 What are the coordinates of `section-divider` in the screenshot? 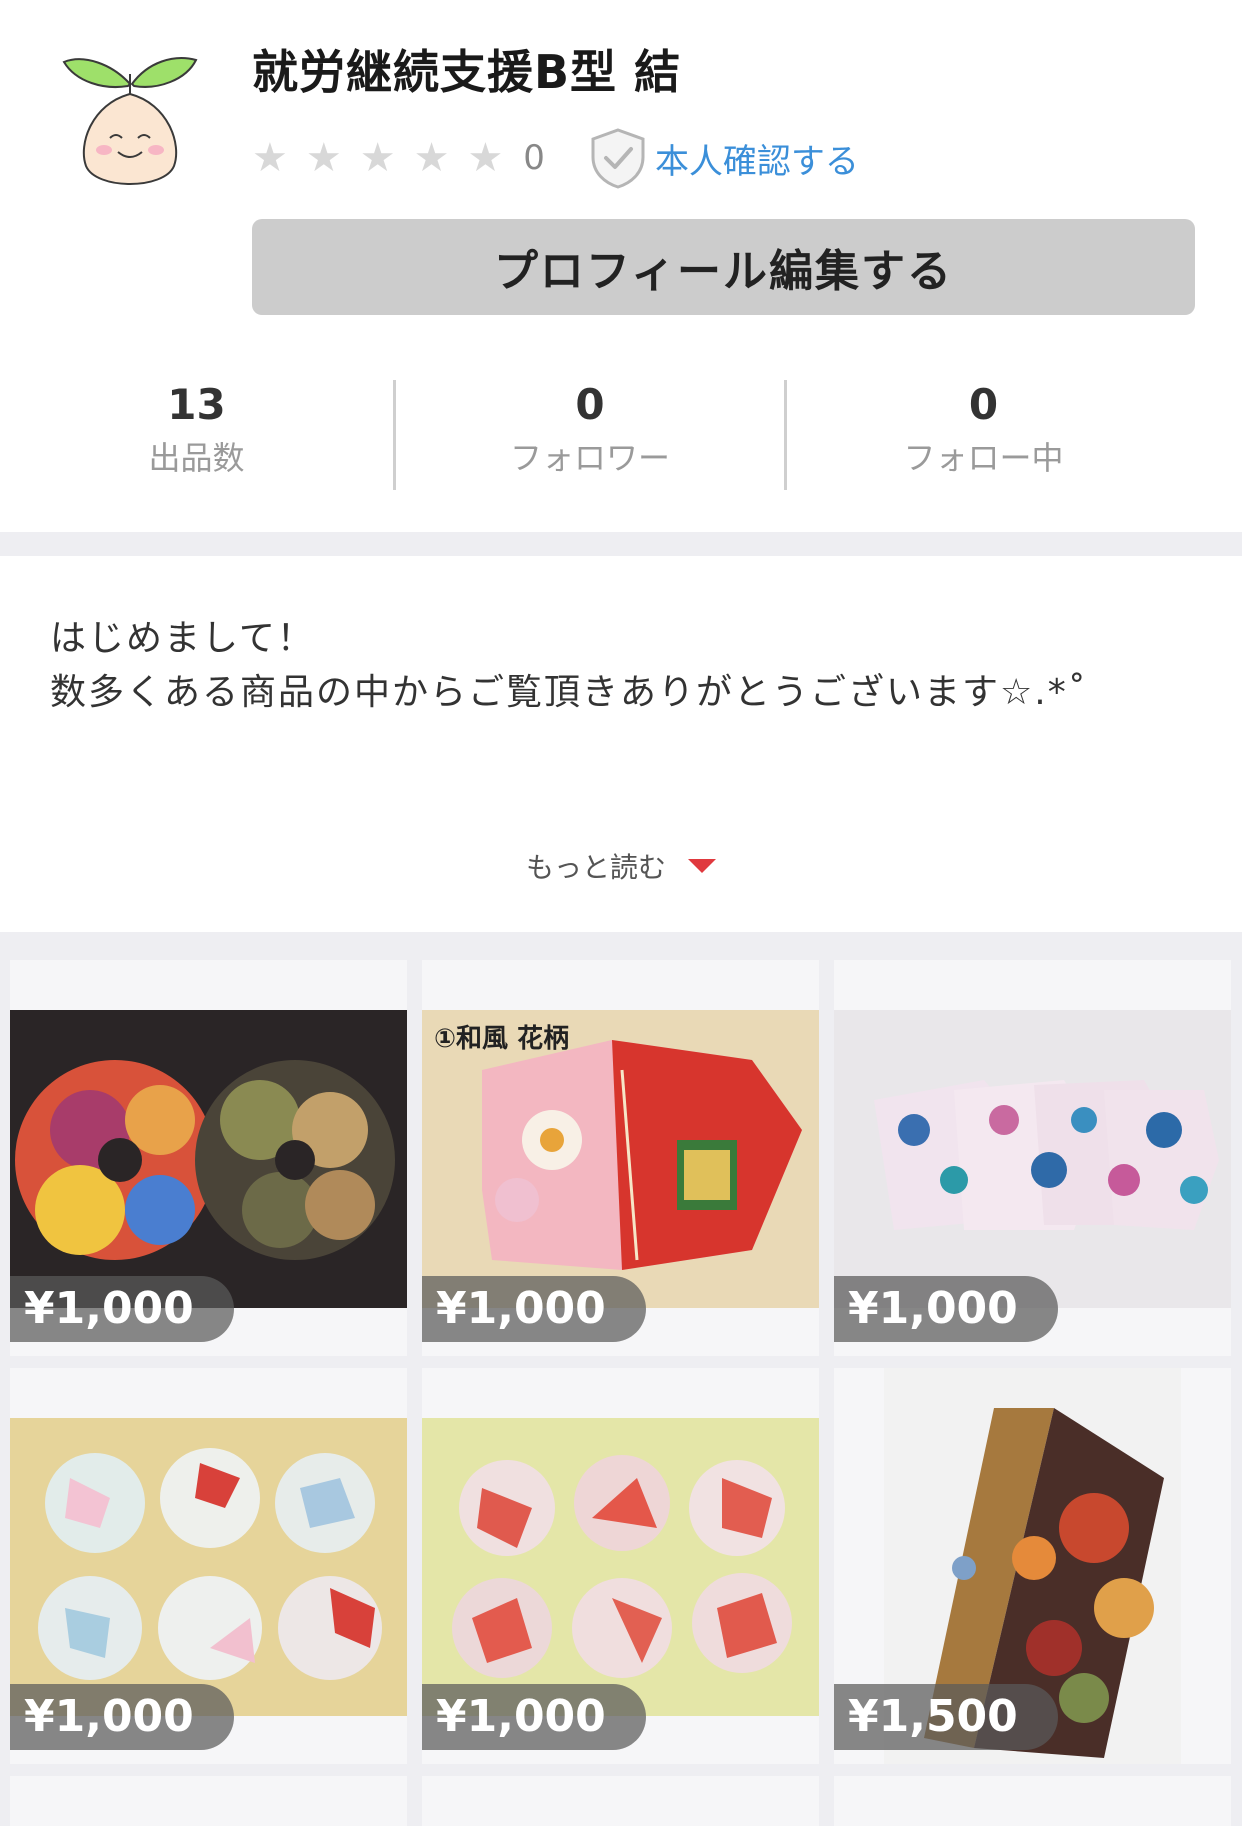 It's located at (621, 544).